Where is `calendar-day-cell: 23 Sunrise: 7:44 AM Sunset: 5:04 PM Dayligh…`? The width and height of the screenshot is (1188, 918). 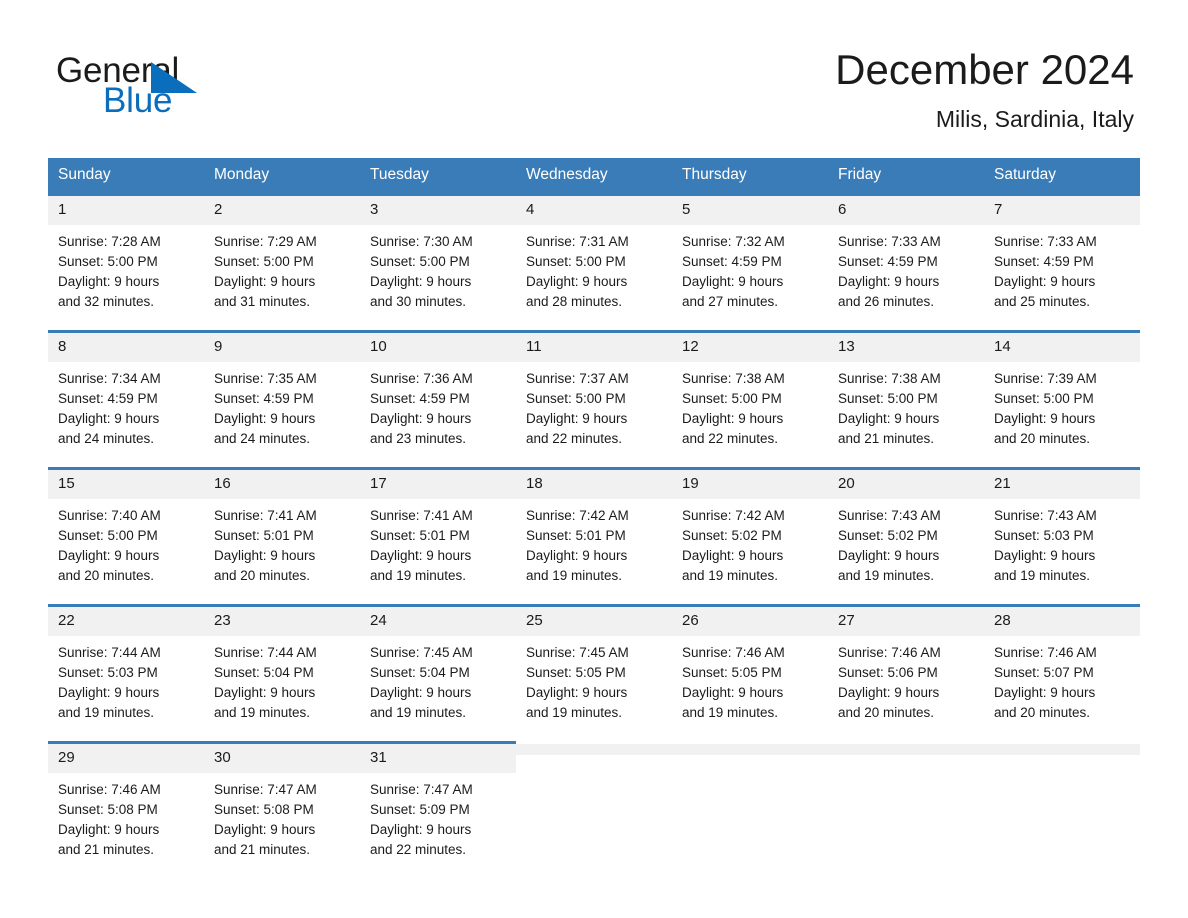
calendar-day-cell: 23 Sunrise: 7:44 AM Sunset: 5:04 PM Dayligh… is located at coordinates (282, 663).